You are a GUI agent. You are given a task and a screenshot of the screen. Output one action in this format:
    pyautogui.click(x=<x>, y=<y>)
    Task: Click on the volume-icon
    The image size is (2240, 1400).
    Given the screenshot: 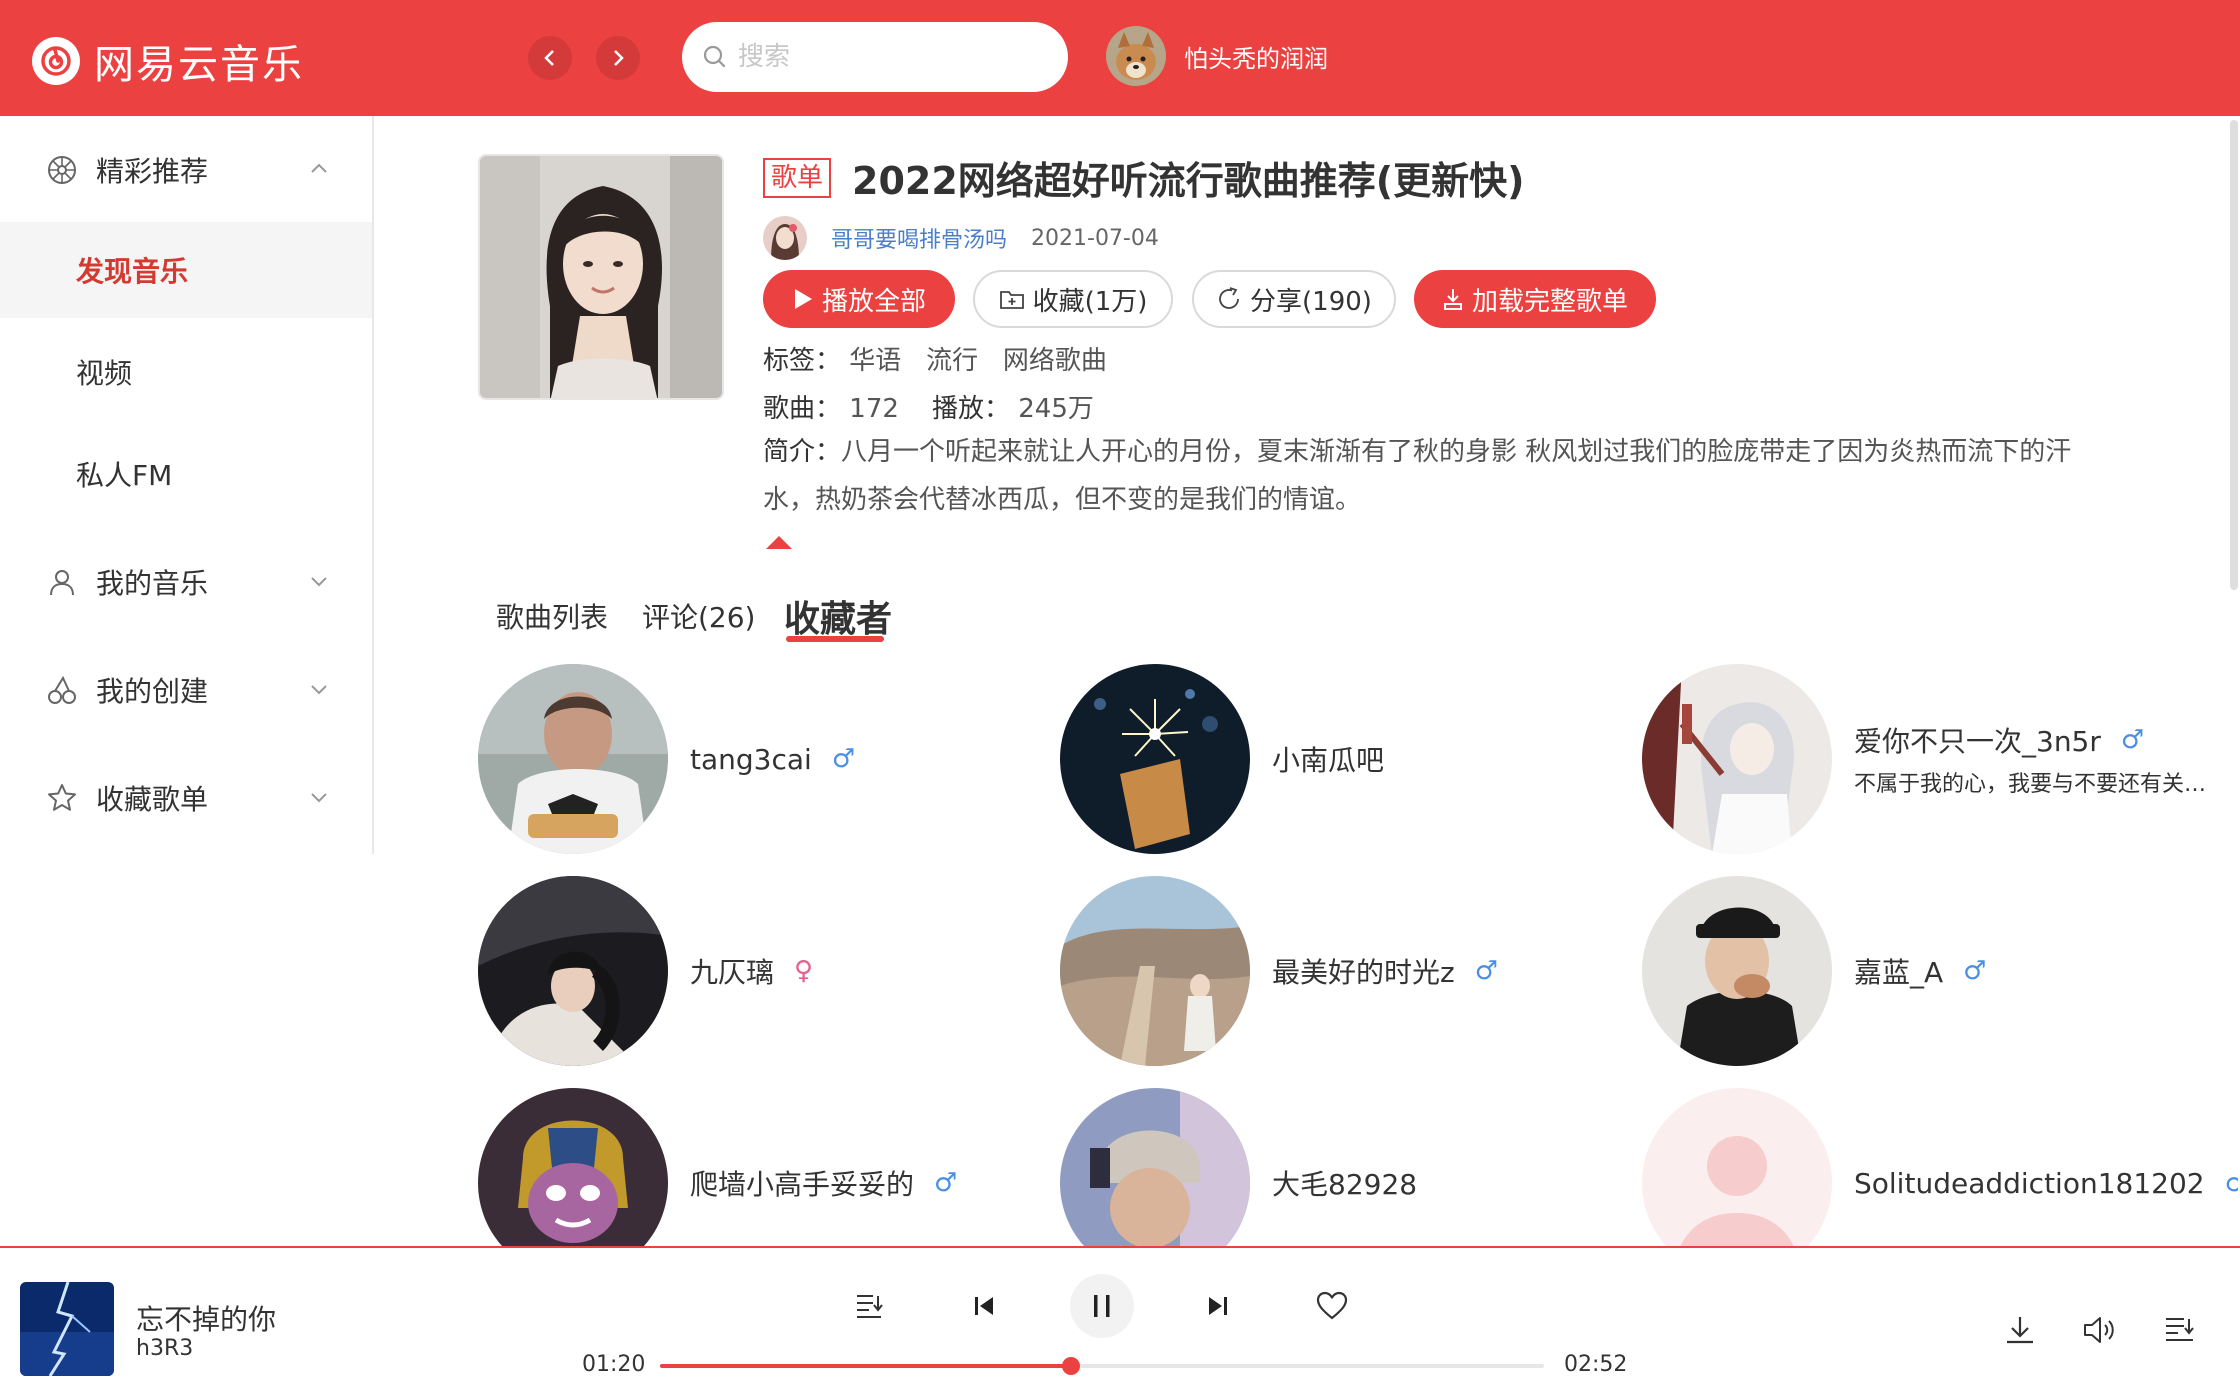 What is the action you would take?
    pyautogui.click(x=2099, y=1330)
    